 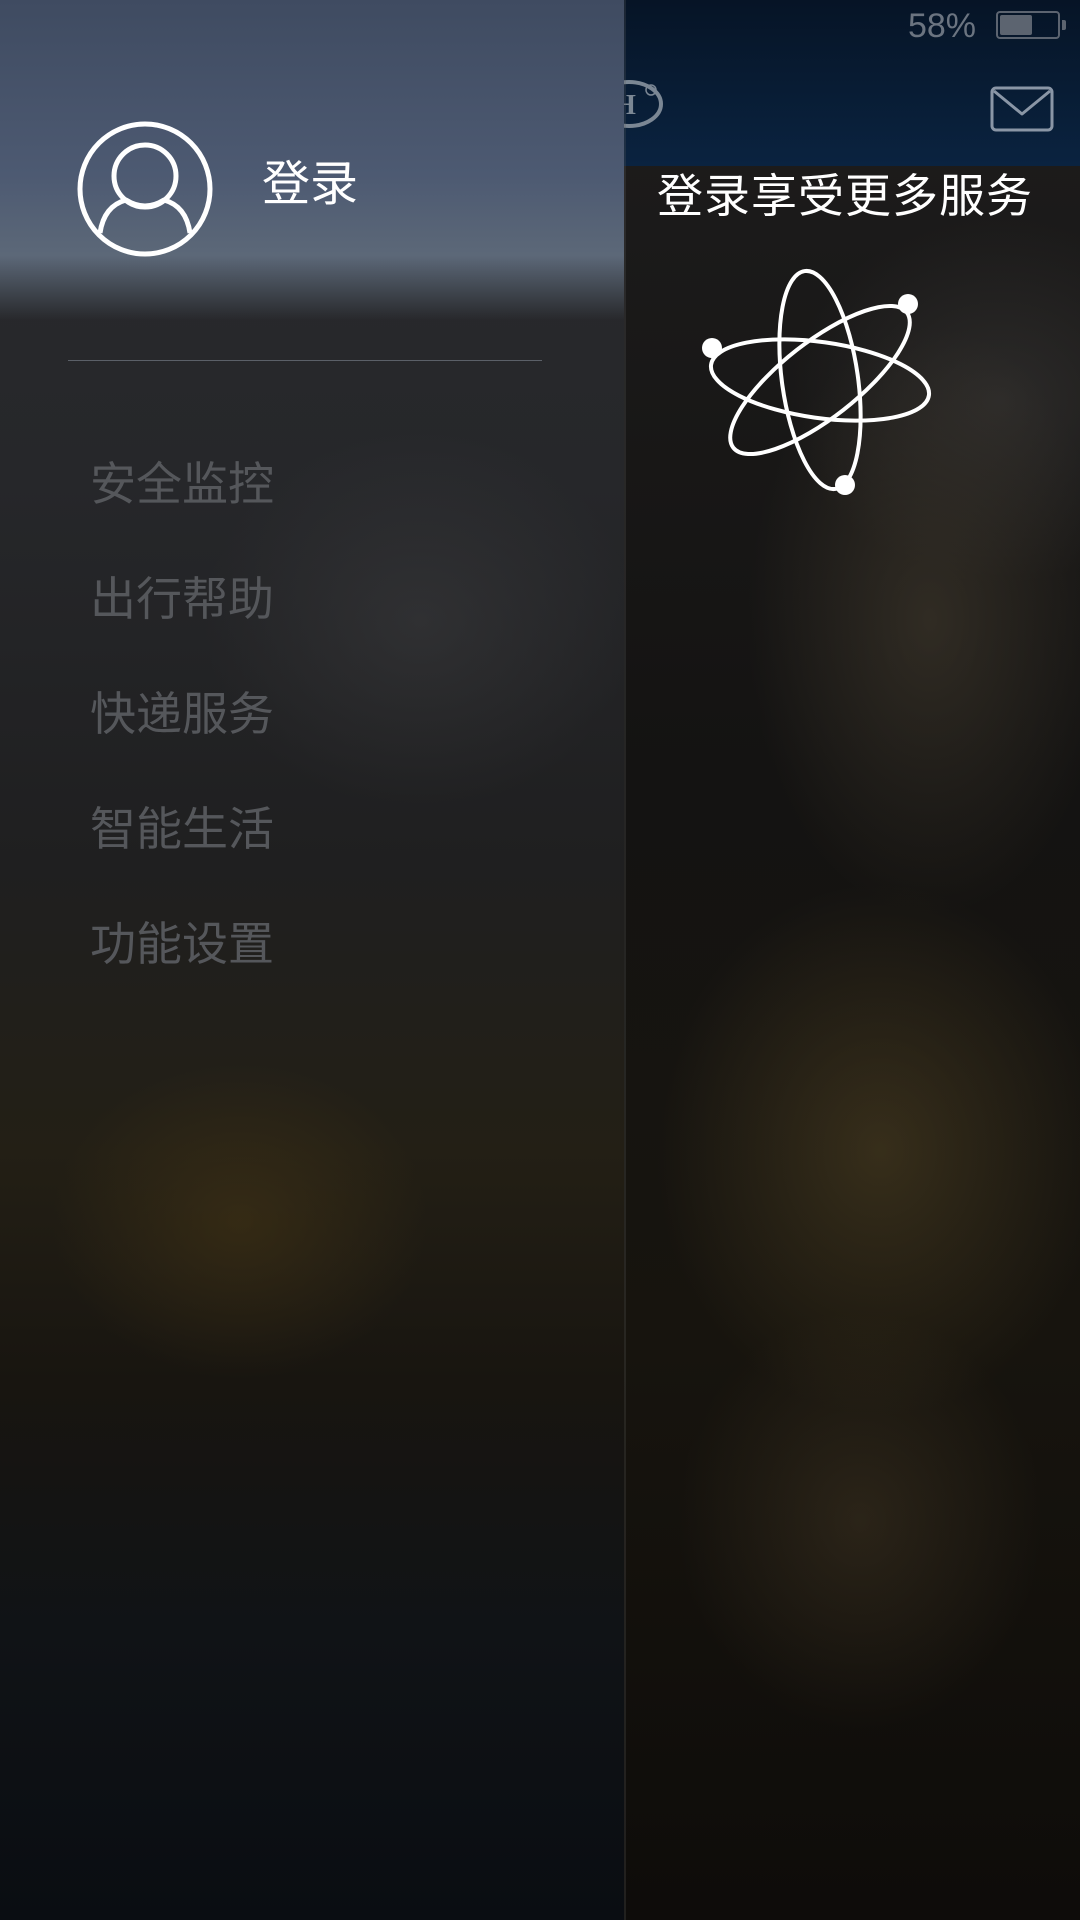 What do you see at coordinates (1016, 25) in the screenshot?
I see `battery-level-fill` at bounding box center [1016, 25].